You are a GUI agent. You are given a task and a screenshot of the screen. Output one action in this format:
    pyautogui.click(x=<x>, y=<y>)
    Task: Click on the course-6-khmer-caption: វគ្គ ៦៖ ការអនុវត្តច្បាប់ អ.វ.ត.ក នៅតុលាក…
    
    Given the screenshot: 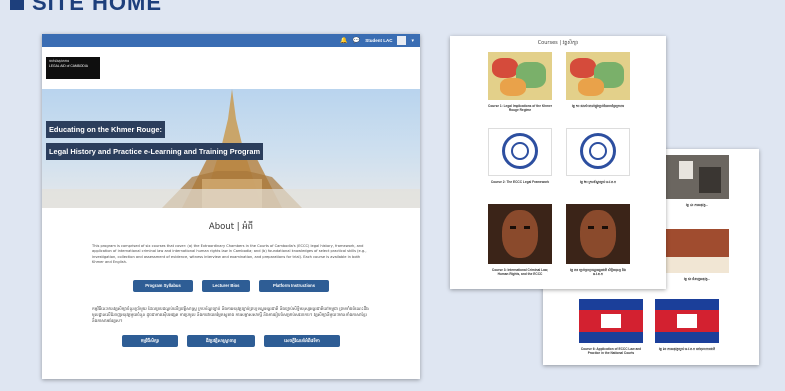 What is the action you would take?
    pyautogui.click(x=687, y=349)
    